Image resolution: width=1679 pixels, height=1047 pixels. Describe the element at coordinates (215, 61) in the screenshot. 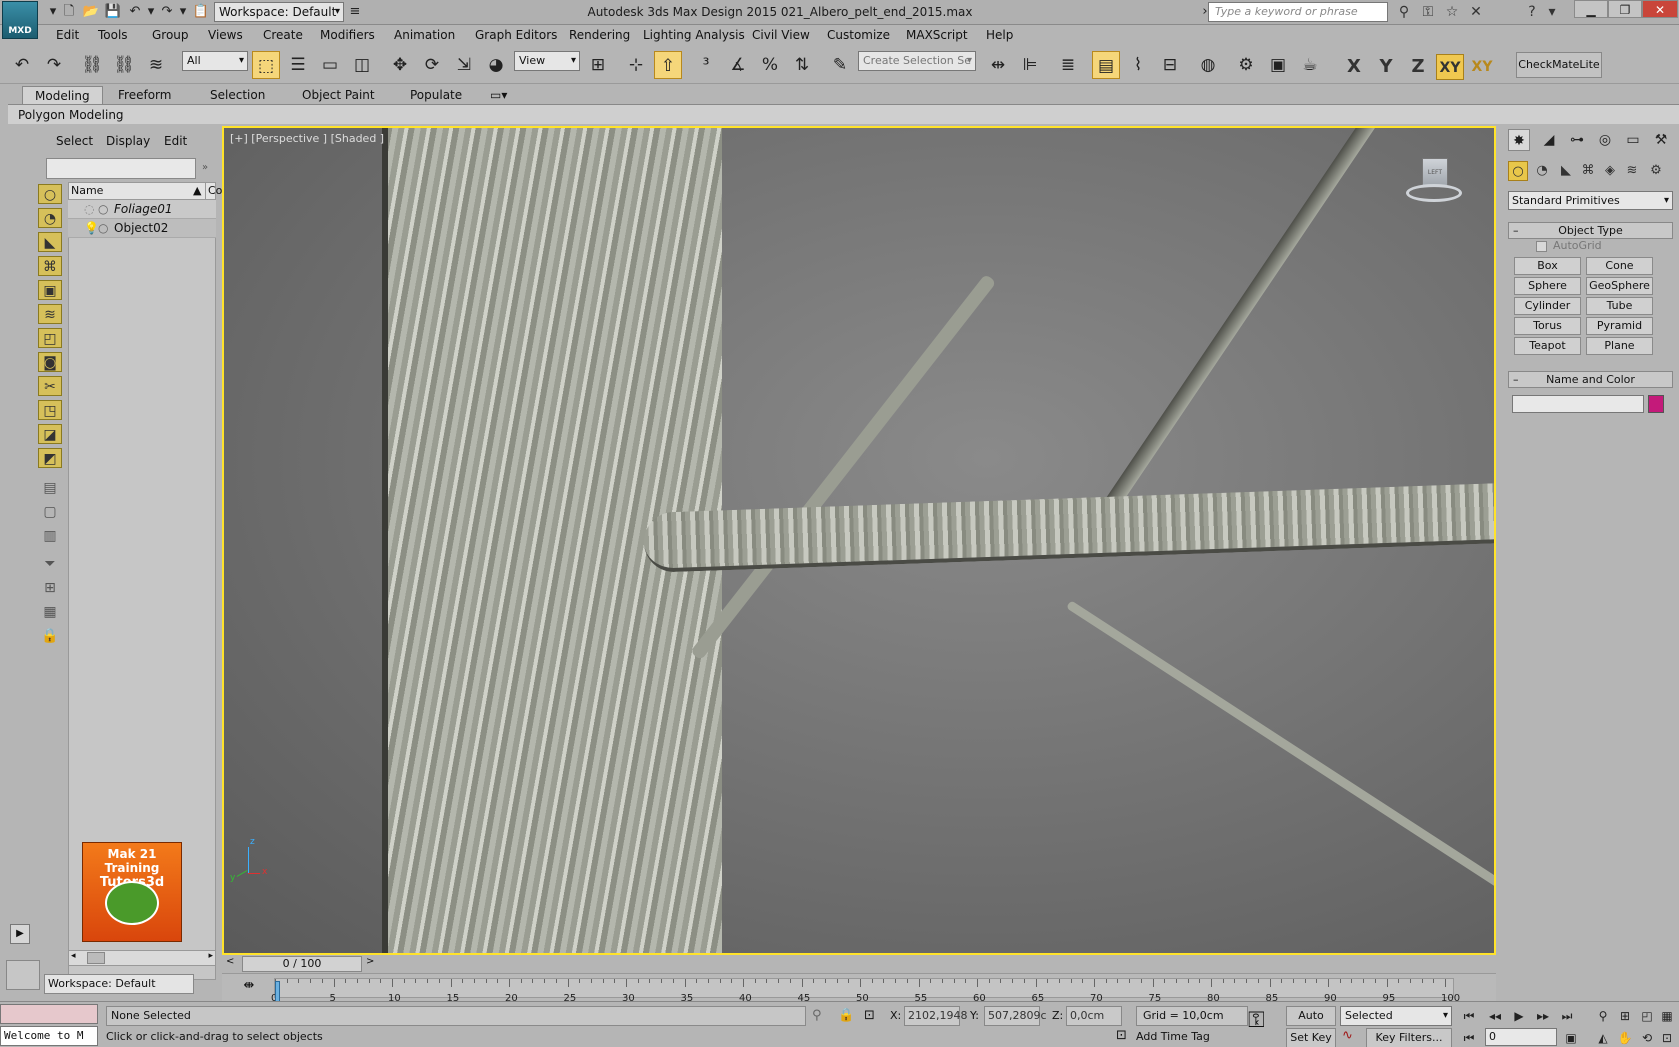

I see `selection-filter-dropdown: All` at that location.